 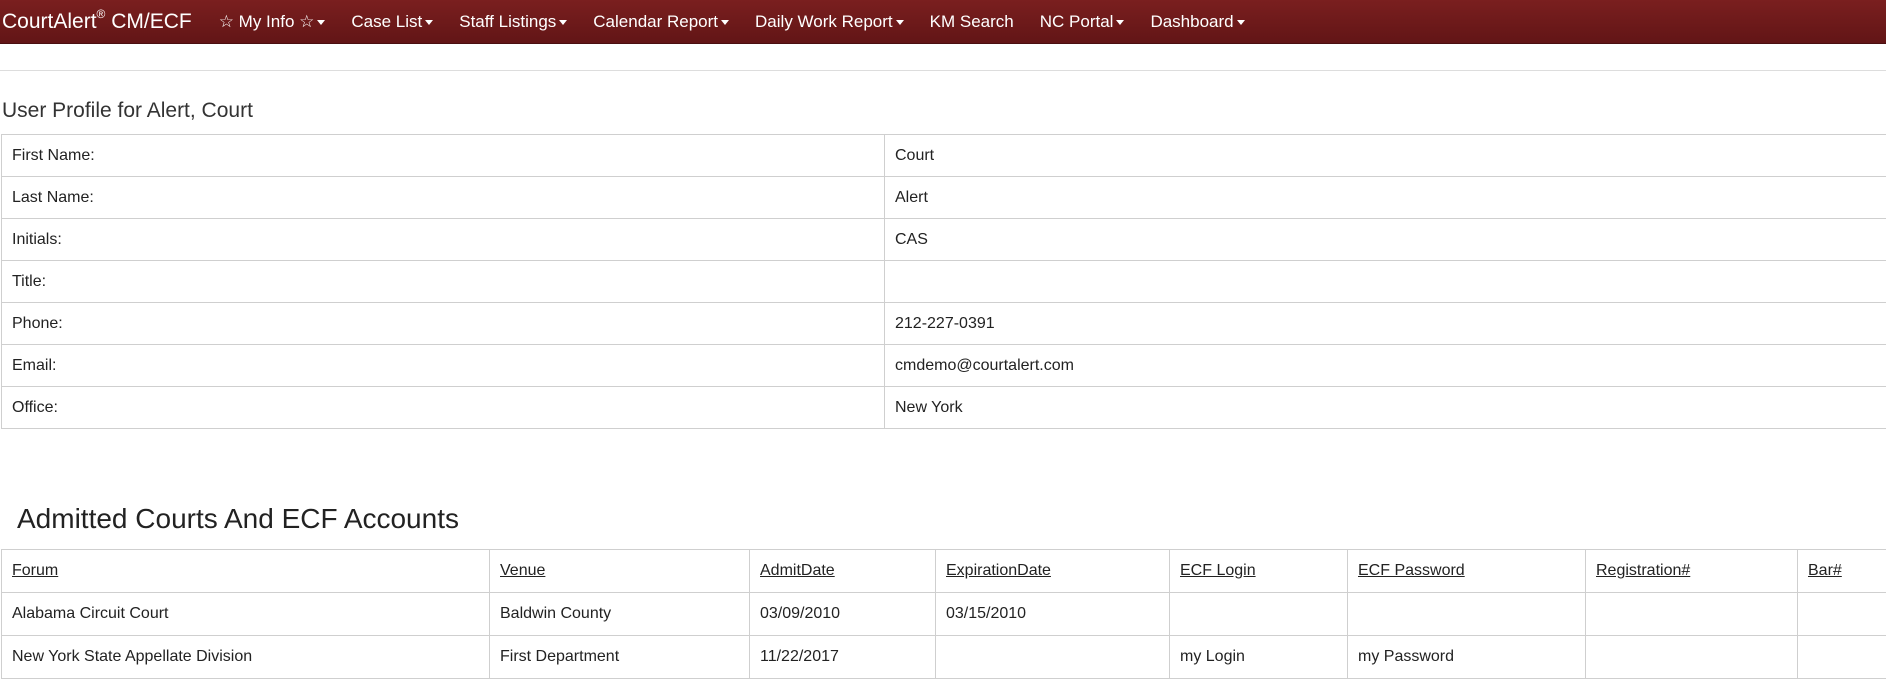 What do you see at coordinates (1191, 22) in the screenshot?
I see `nav-dashboard-label: Dashboard` at bounding box center [1191, 22].